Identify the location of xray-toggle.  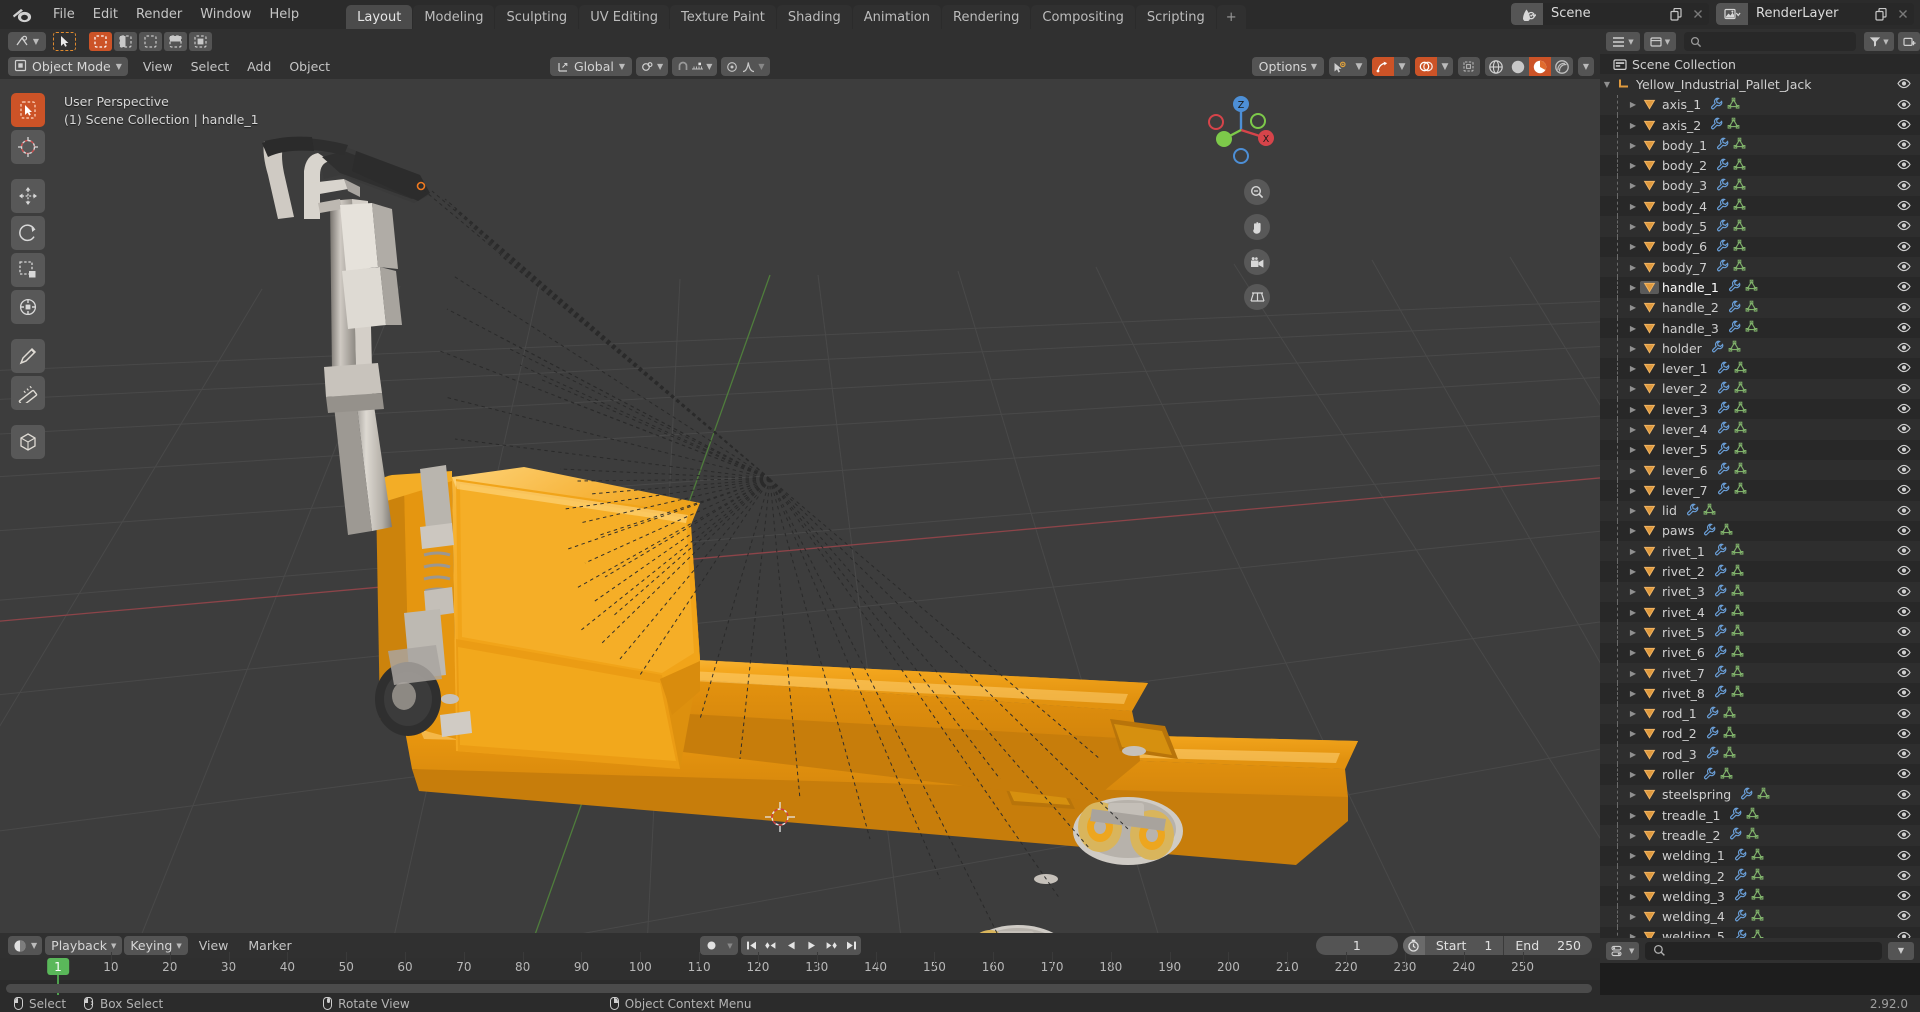
(1469, 66).